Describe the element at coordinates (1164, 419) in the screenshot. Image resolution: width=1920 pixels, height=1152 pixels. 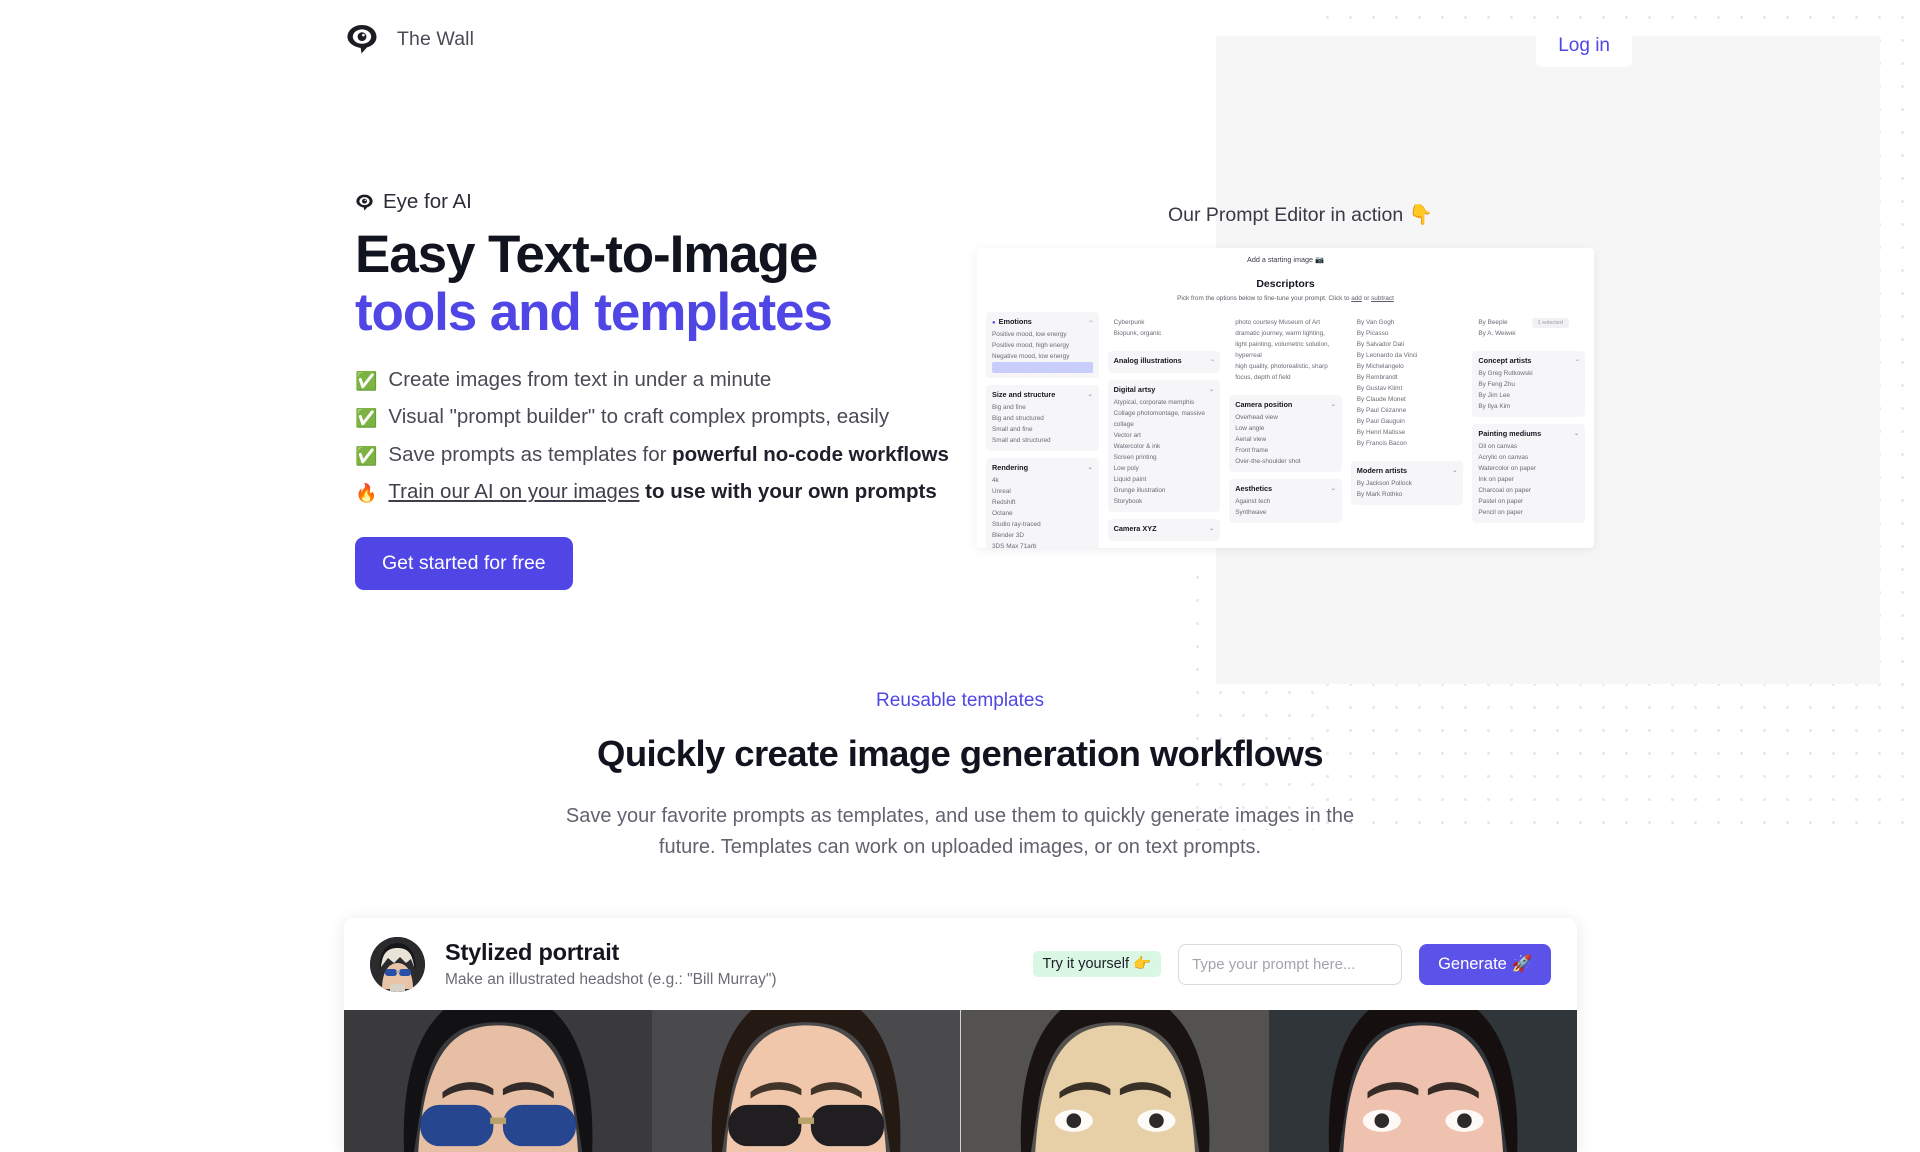
I see `descriptor-option: Collage photomontage, massive collage` at that location.